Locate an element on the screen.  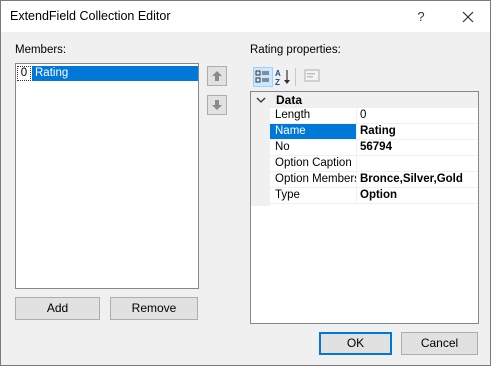
help-button: ? is located at coordinates (421, 17).